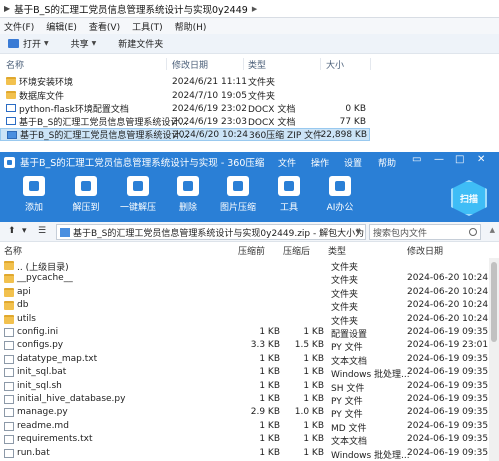 The width and height of the screenshot is (499, 461). What do you see at coordinates (355, 108) in the screenshot?
I see `file-size: 0 KB` at bounding box center [355, 108].